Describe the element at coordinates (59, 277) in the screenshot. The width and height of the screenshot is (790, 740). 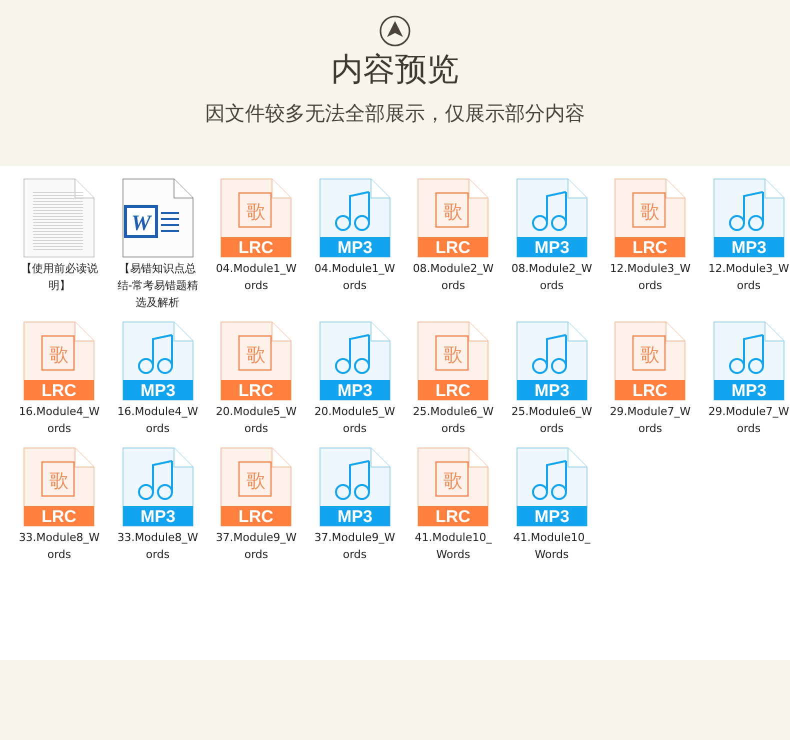
I see `file-name: 【使用前必读说 明】` at that location.